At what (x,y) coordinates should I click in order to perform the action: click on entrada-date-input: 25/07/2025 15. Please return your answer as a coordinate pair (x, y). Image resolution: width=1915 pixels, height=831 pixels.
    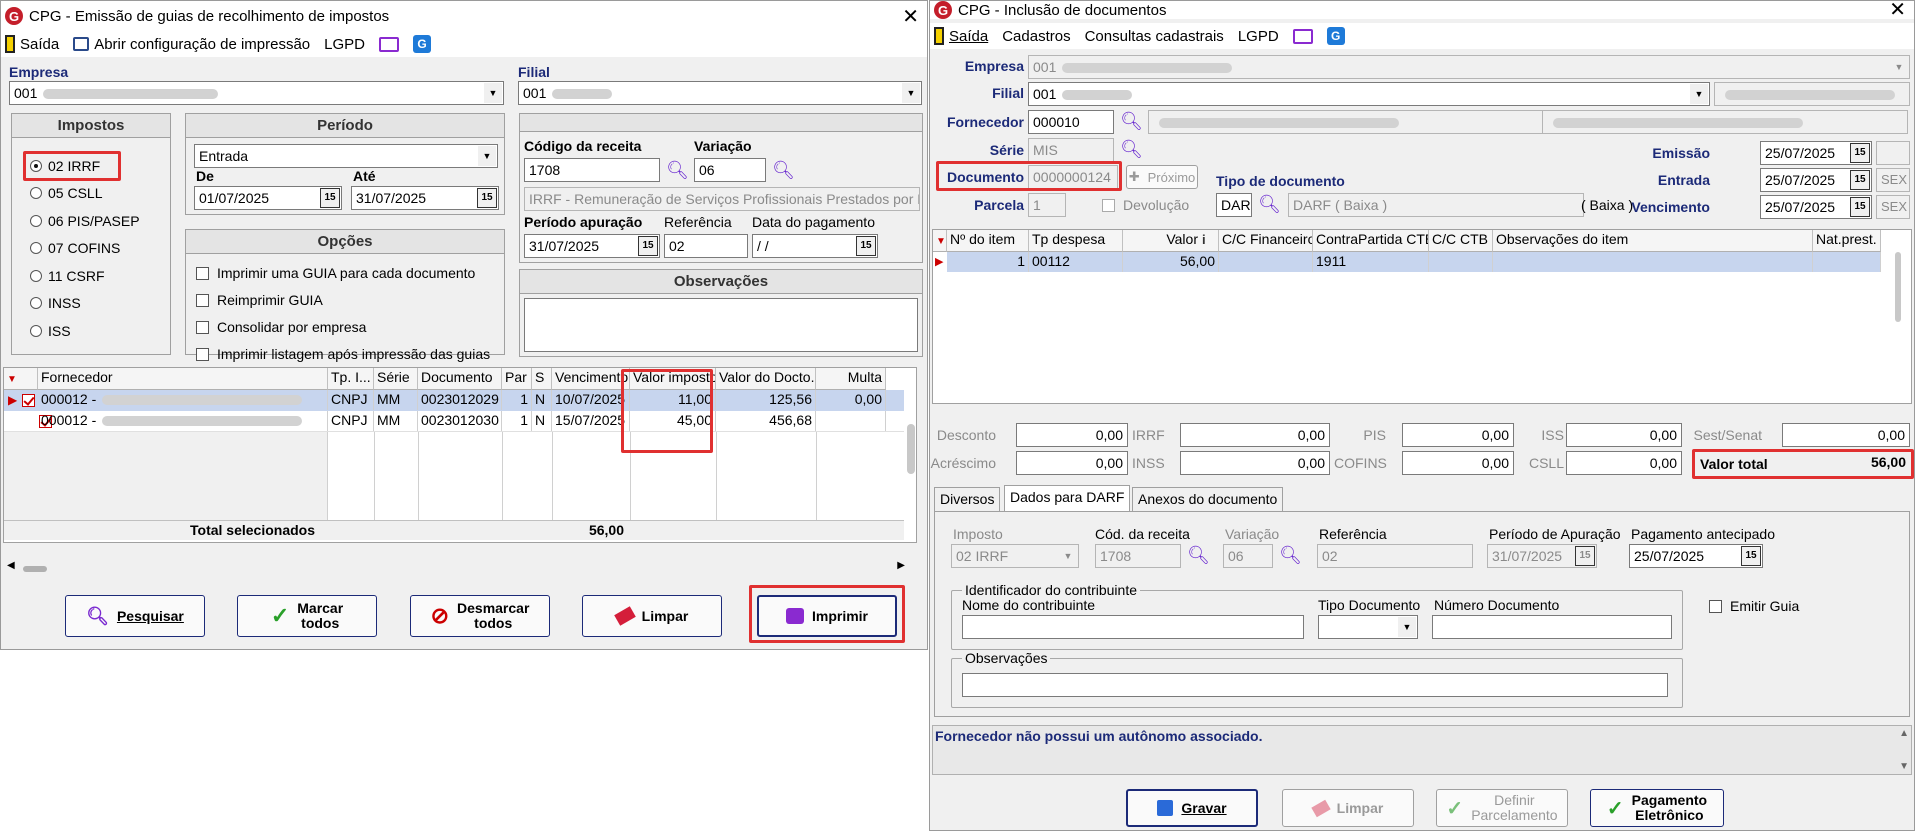
    Looking at the image, I should click on (1816, 180).